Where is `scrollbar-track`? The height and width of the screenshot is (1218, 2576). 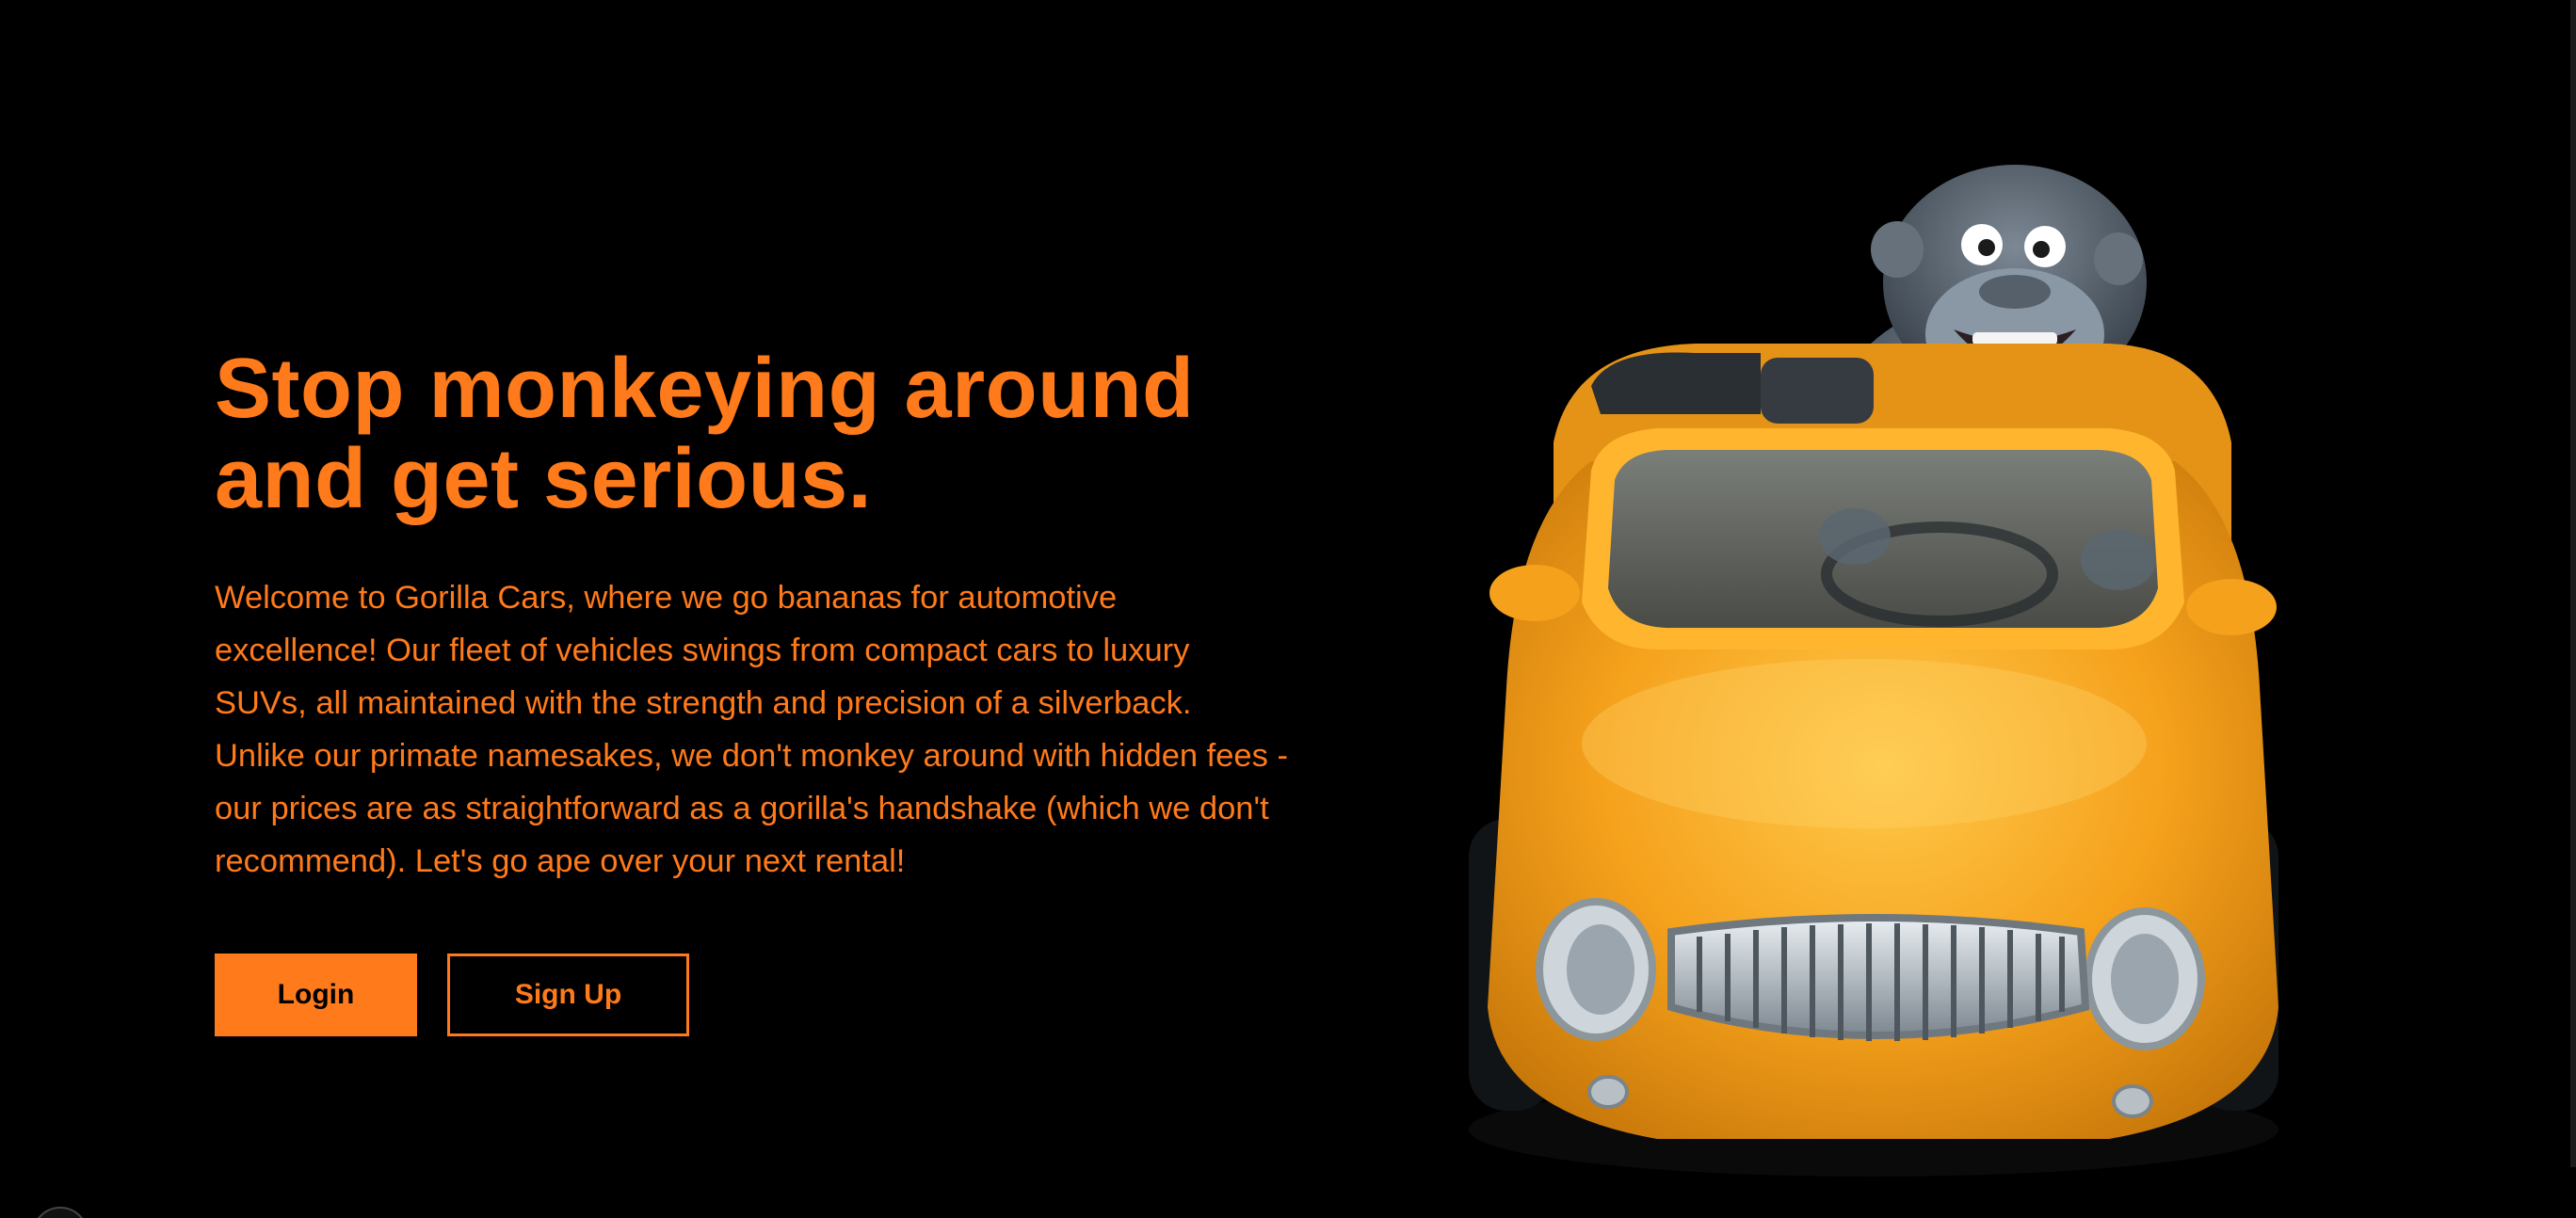 scrollbar-track is located at coordinates (2573, 583).